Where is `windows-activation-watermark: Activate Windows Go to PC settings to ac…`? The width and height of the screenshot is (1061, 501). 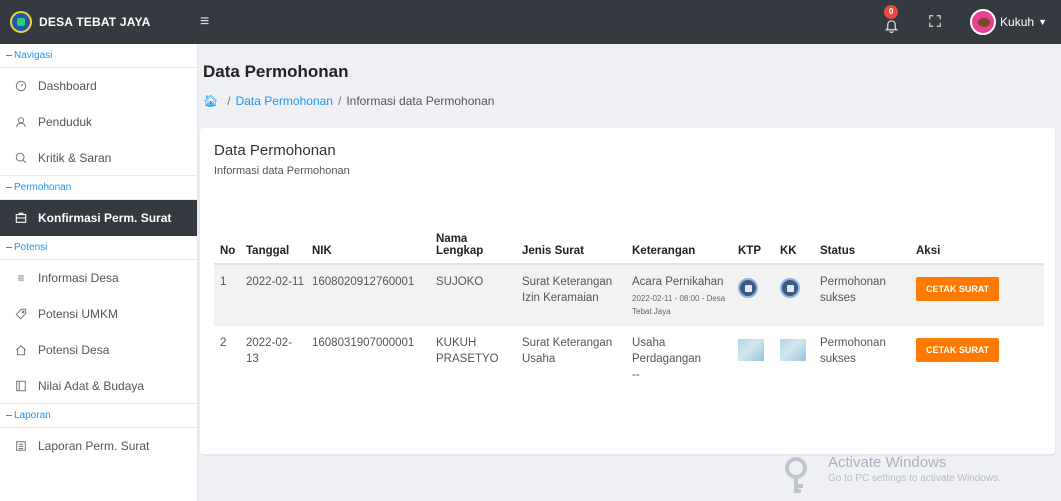 windows-activation-watermark: Activate Windows Go to PC settings to ac… is located at coordinates (893, 473).